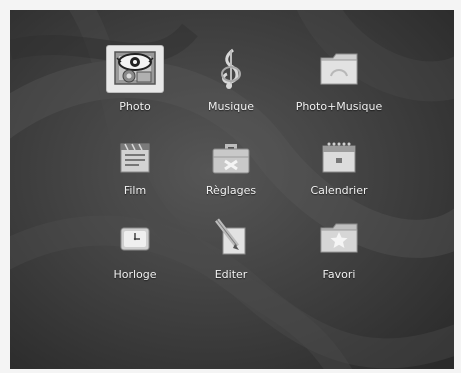  Describe the element at coordinates (339, 157) in the screenshot. I see `calendar-icon` at that location.